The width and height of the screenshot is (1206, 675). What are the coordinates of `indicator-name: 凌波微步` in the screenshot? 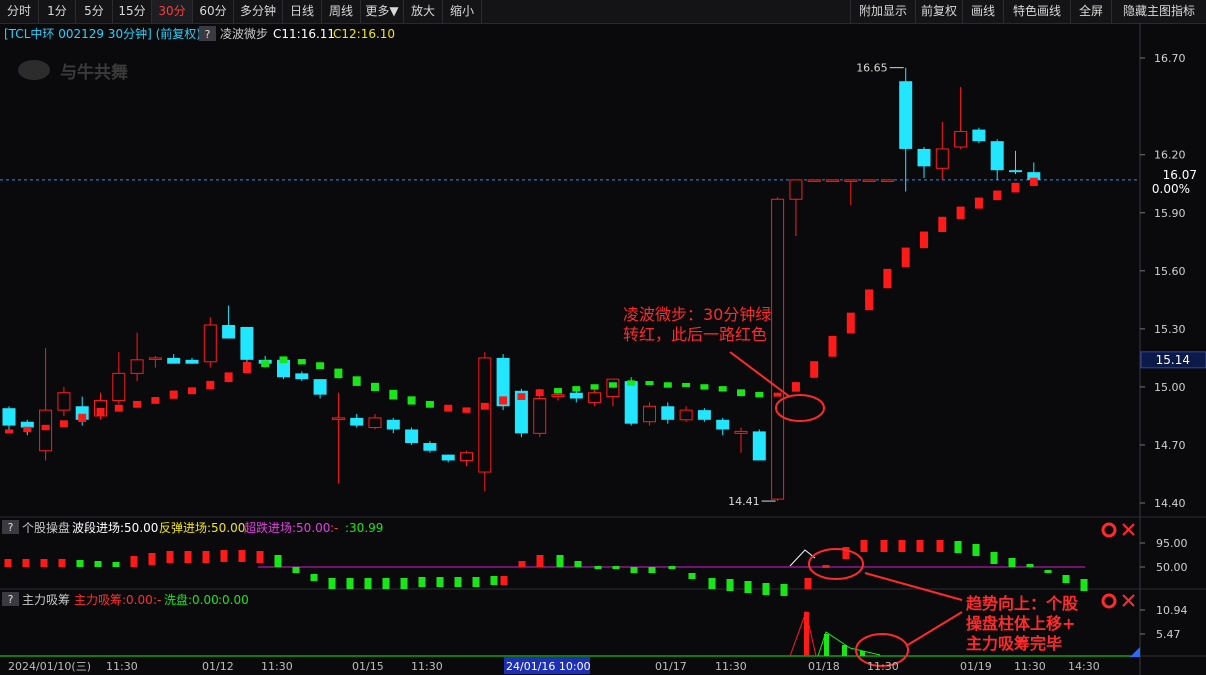 It's located at (244, 34).